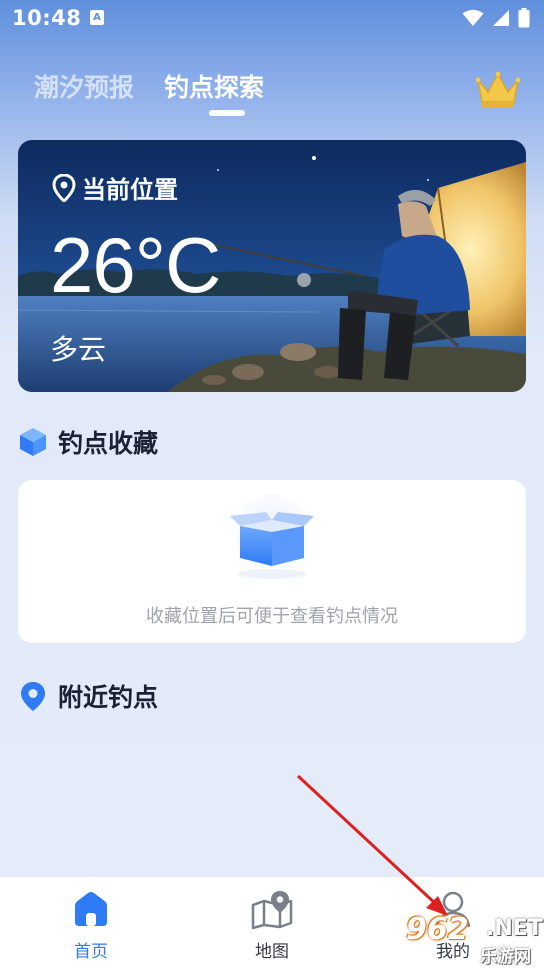  I want to click on active-tab-indicator, so click(227, 113).